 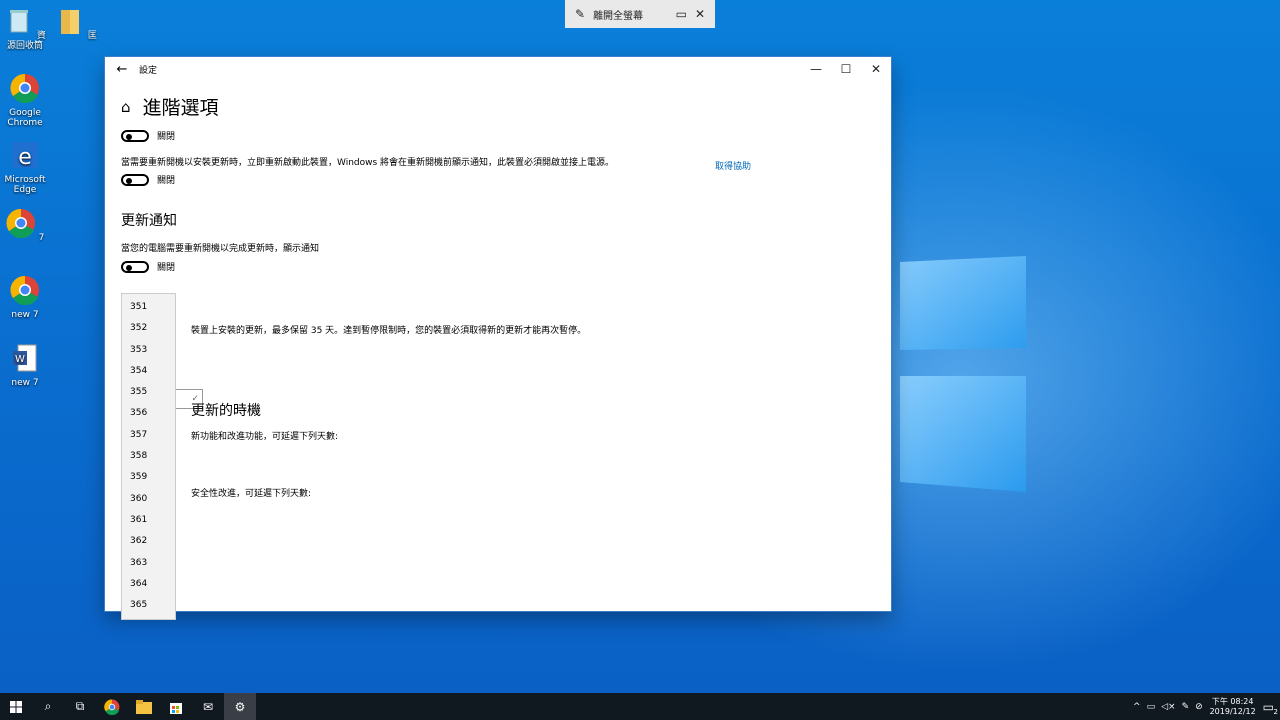 What do you see at coordinates (1232, 701) in the screenshot?
I see `clock-time: 下午 08:24` at bounding box center [1232, 701].